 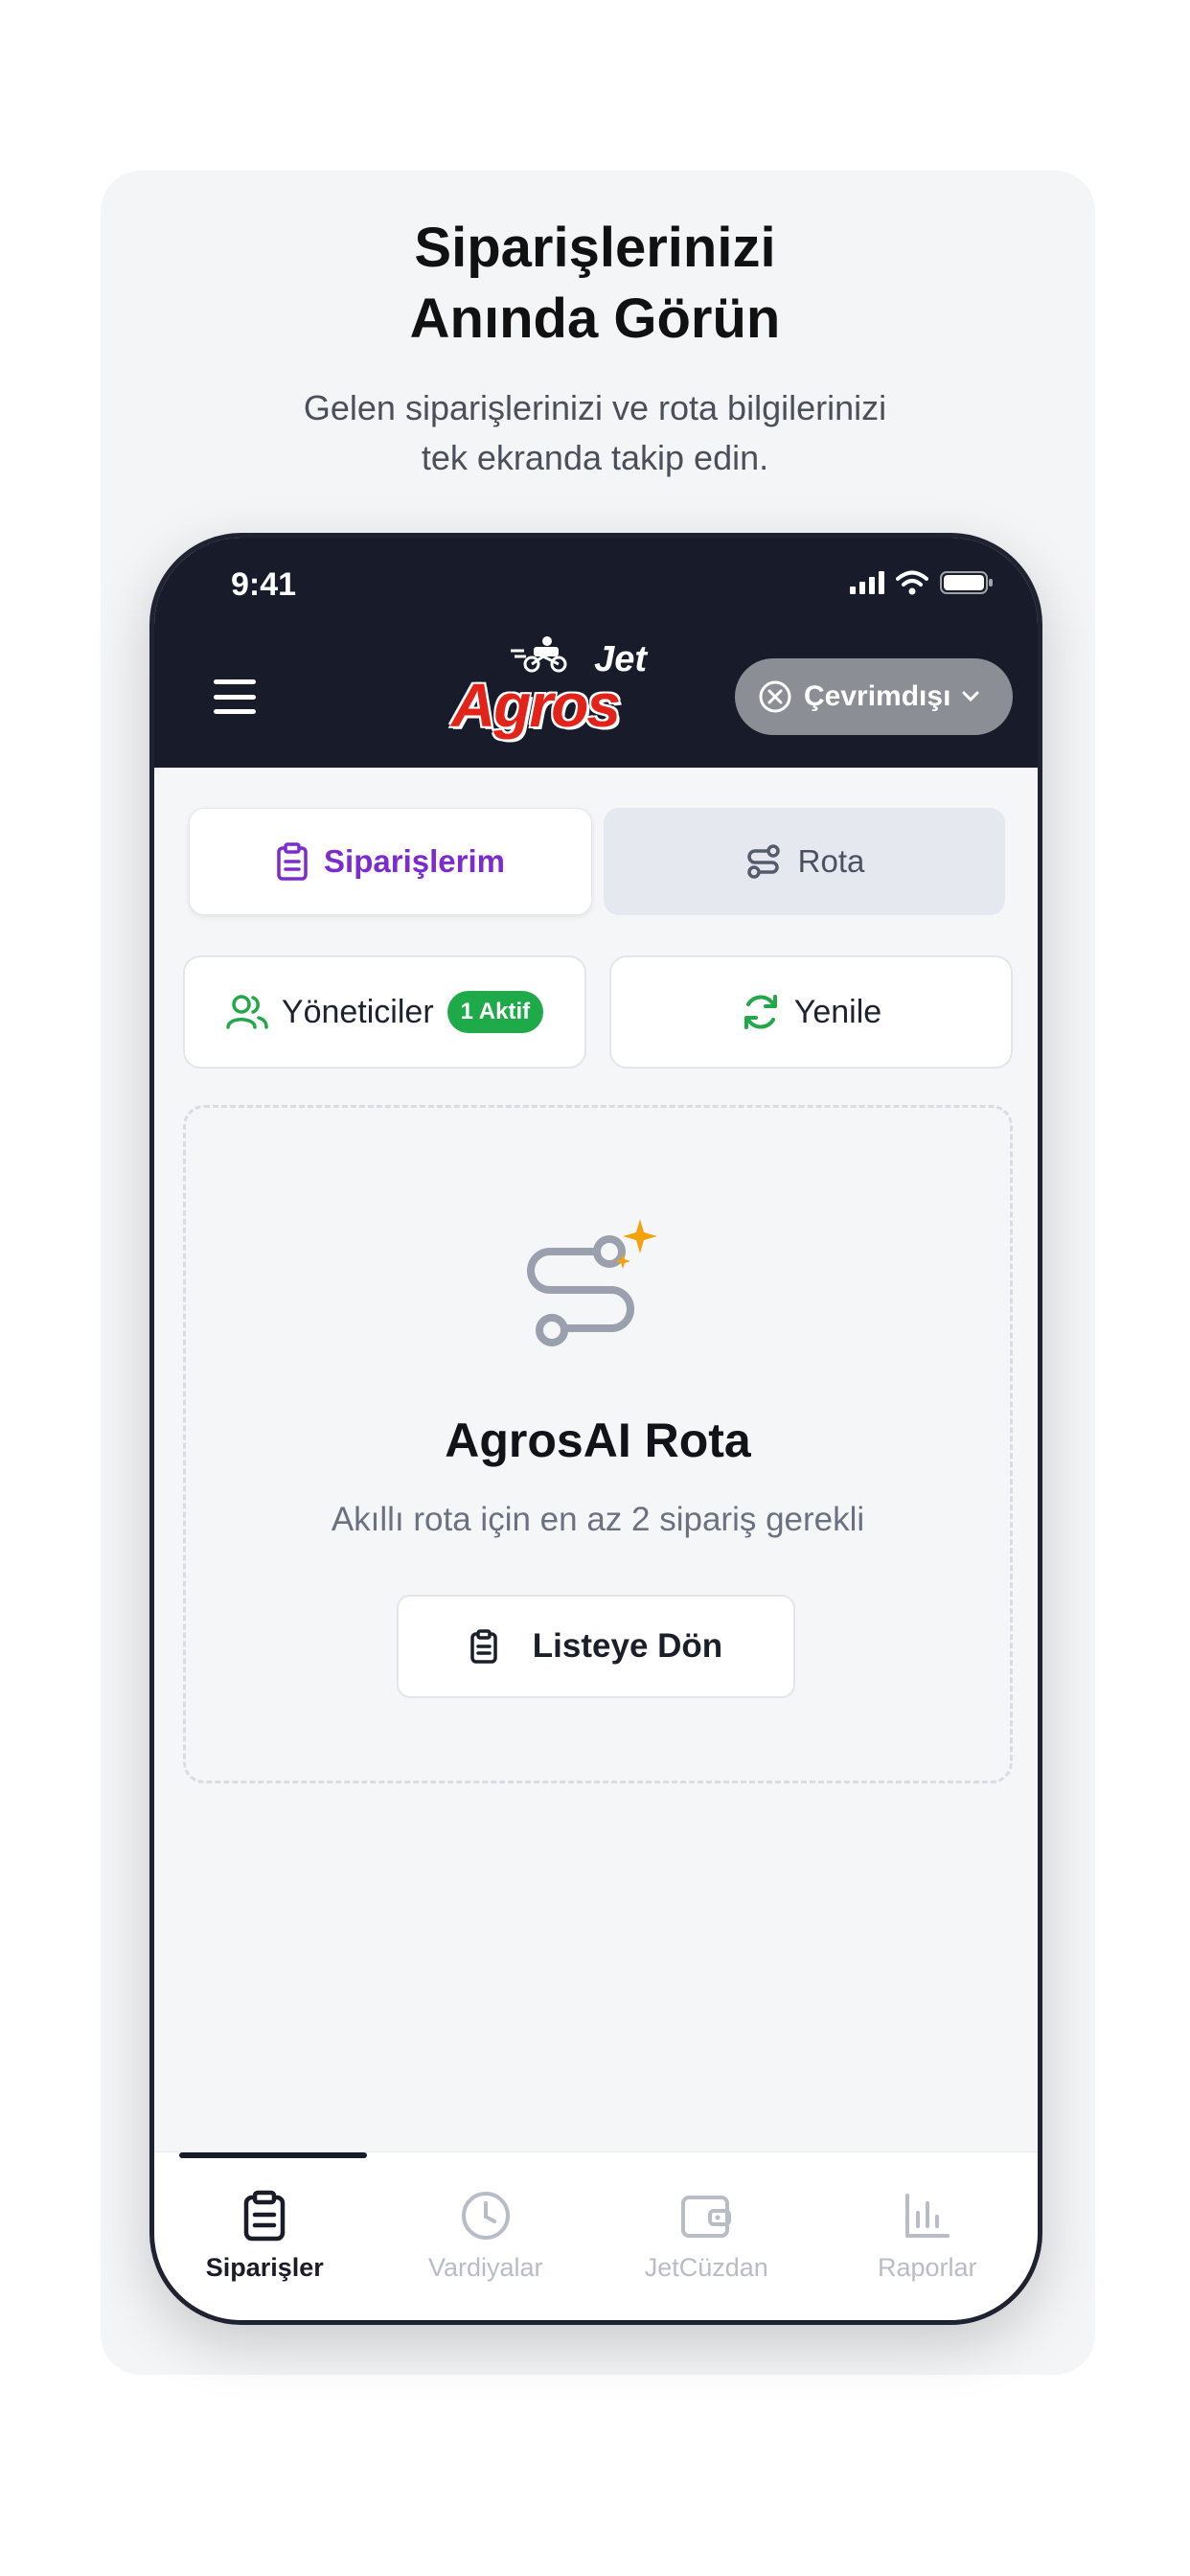 I want to click on bar-chart-icon, so click(x=927, y=2216).